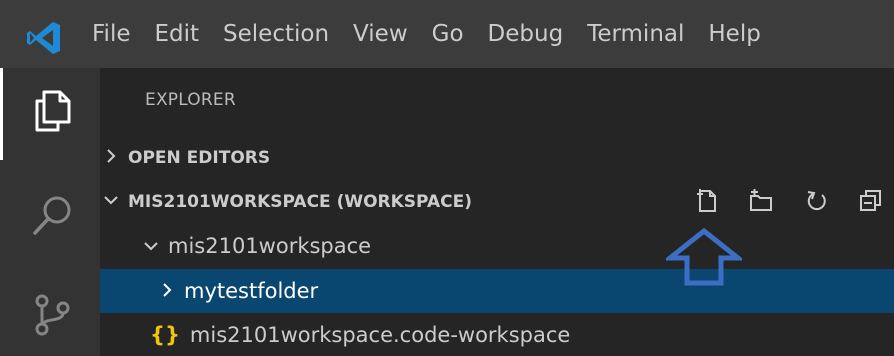  What do you see at coordinates (817, 201) in the screenshot?
I see `refresh-icon` at bounding box center [817, 201].